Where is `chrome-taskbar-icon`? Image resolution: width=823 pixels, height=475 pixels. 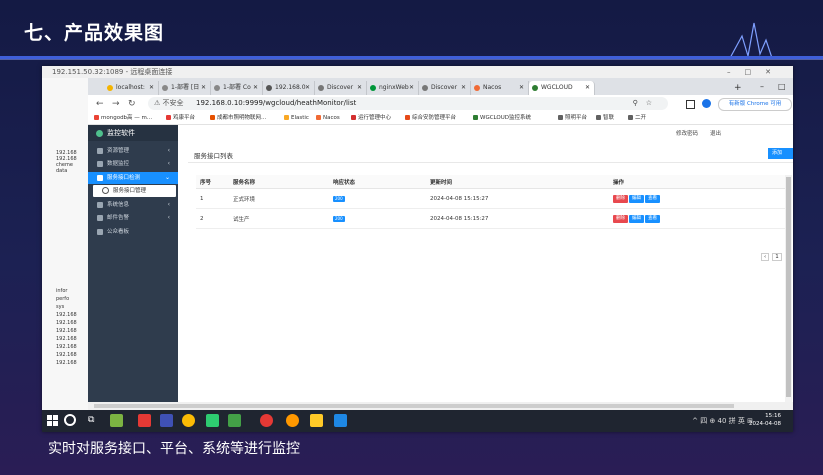 chrome-taskbar-icon is located at coordinates (188, 420).